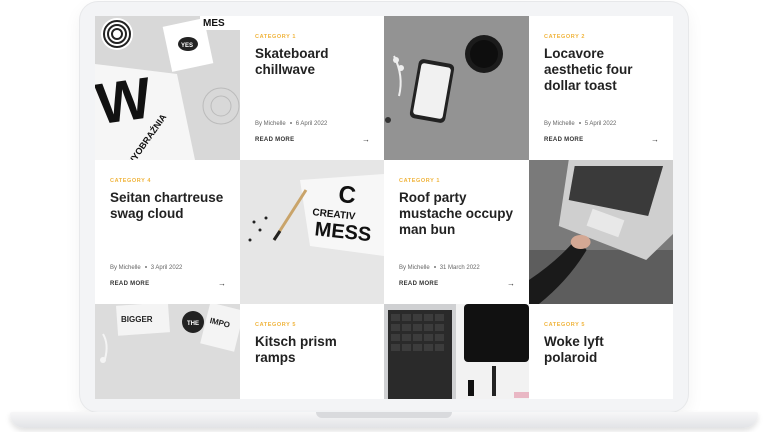 This screenshot has width=768, height=432. Describe the element at coordinates (167, 351) in the screenshot. I see `post-image-5: BIGGER THE IMPO` at that location.